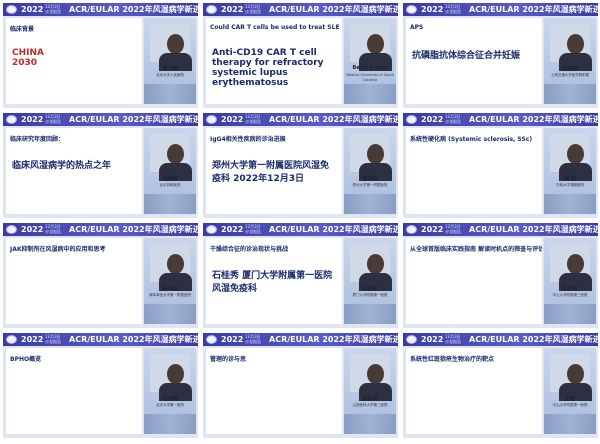 This screenshot has height=444, width=600. Describe the element at coordinates (570, 289) in the screenshot. I see `speaker-name: 余日胜` at that location.